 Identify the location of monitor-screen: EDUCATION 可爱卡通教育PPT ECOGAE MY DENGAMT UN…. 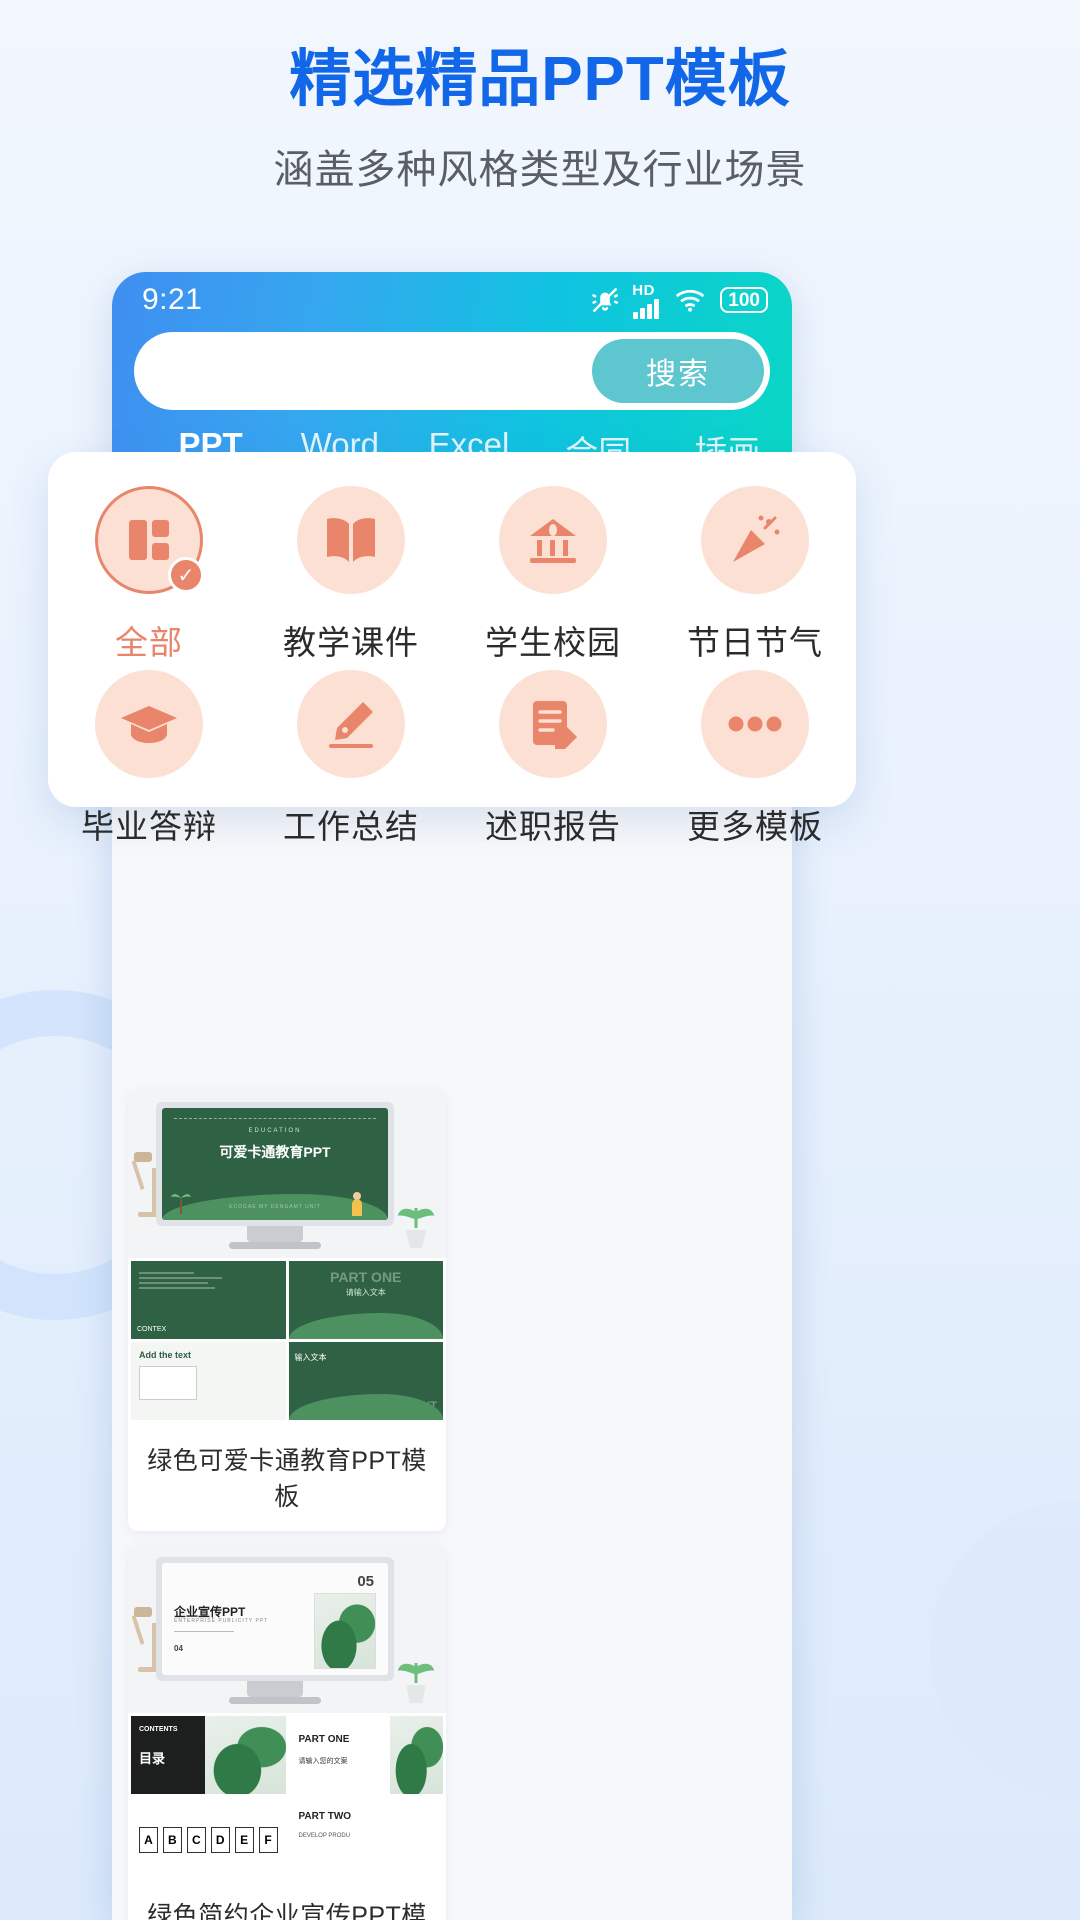
(275, 1164).